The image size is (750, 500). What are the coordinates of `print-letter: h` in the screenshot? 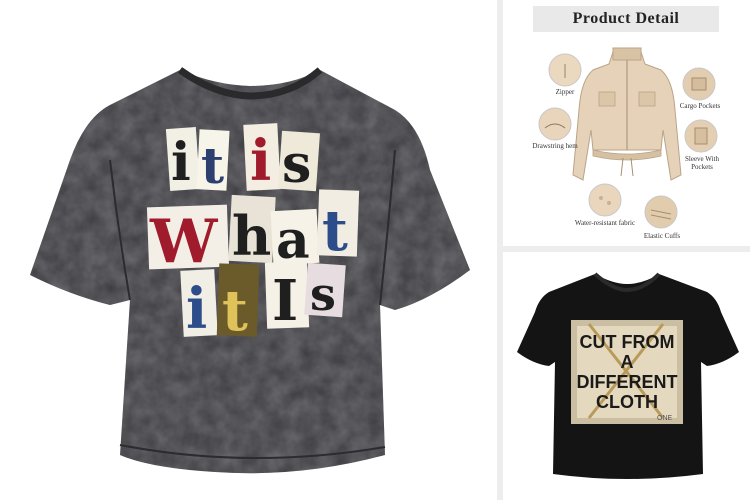 It's located at (251, 236).